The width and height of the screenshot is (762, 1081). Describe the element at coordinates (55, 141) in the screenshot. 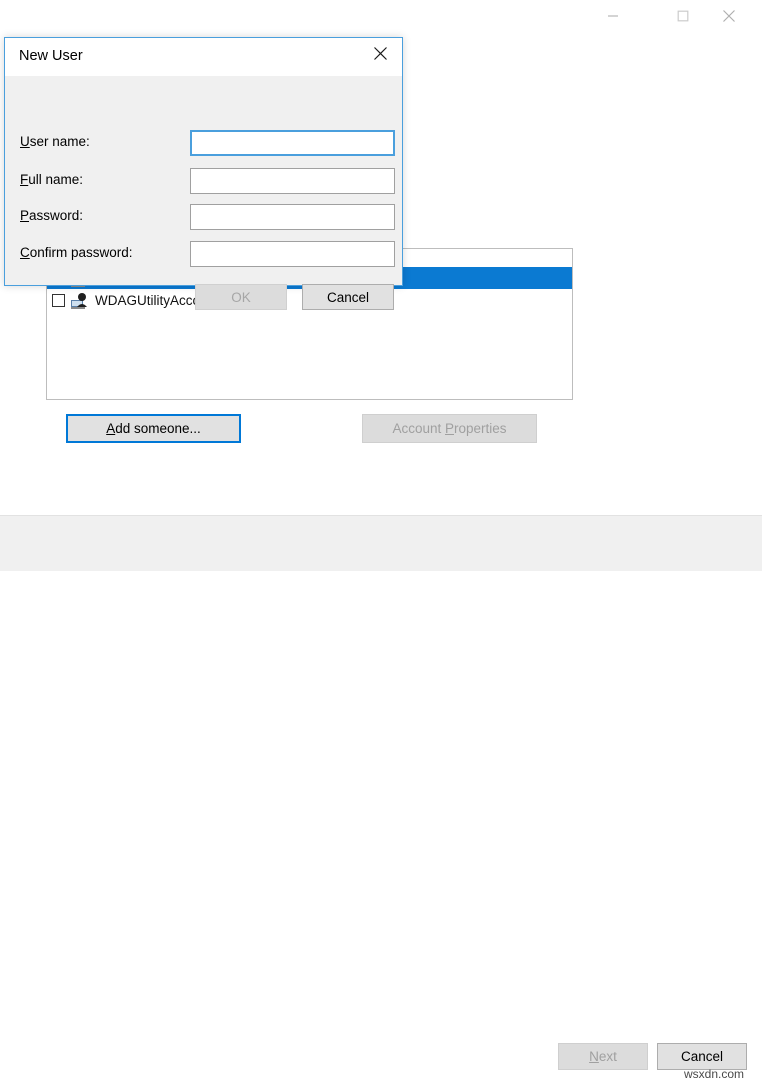

I see `username-label: User name:` at that location.